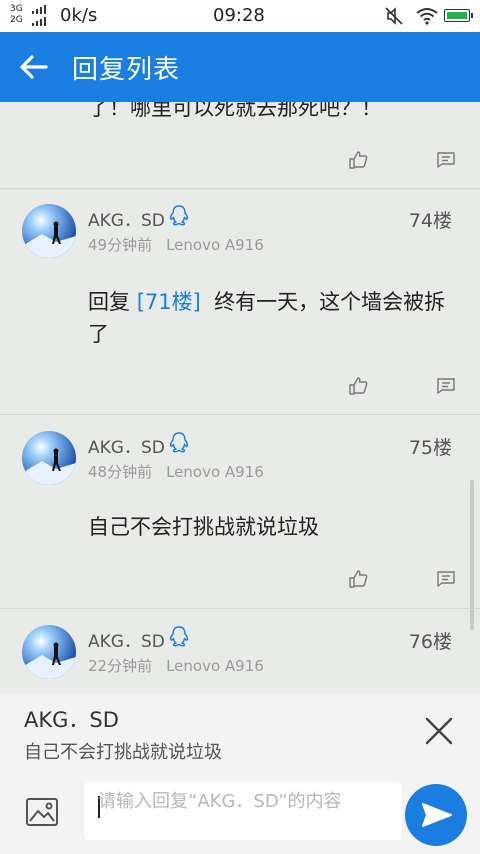  I want to click on post-meta: 48分钟前 Lenovo A916, so click(176, 471).